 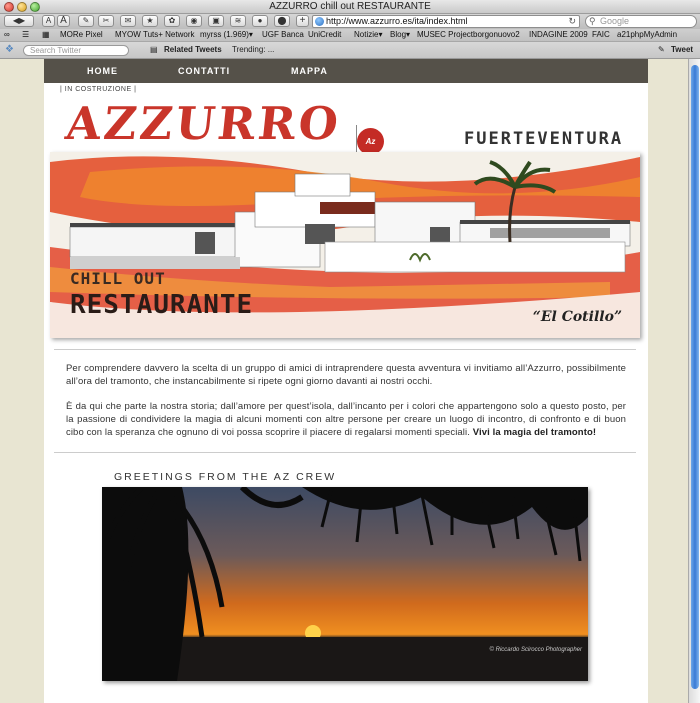 I want to click on bookmark-more-pixel: MORe Pixel, so click(x=81, y=35).